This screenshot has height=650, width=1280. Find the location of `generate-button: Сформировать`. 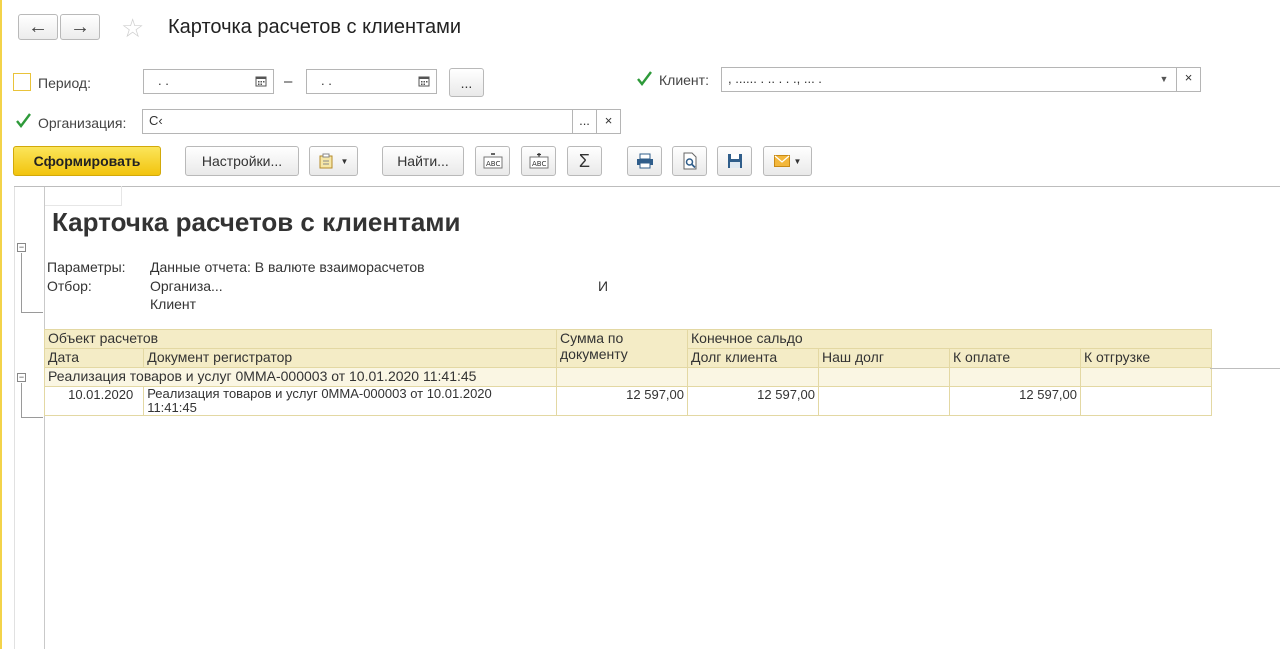

generate-button: Сформировать is located at coordinates (87, 161).